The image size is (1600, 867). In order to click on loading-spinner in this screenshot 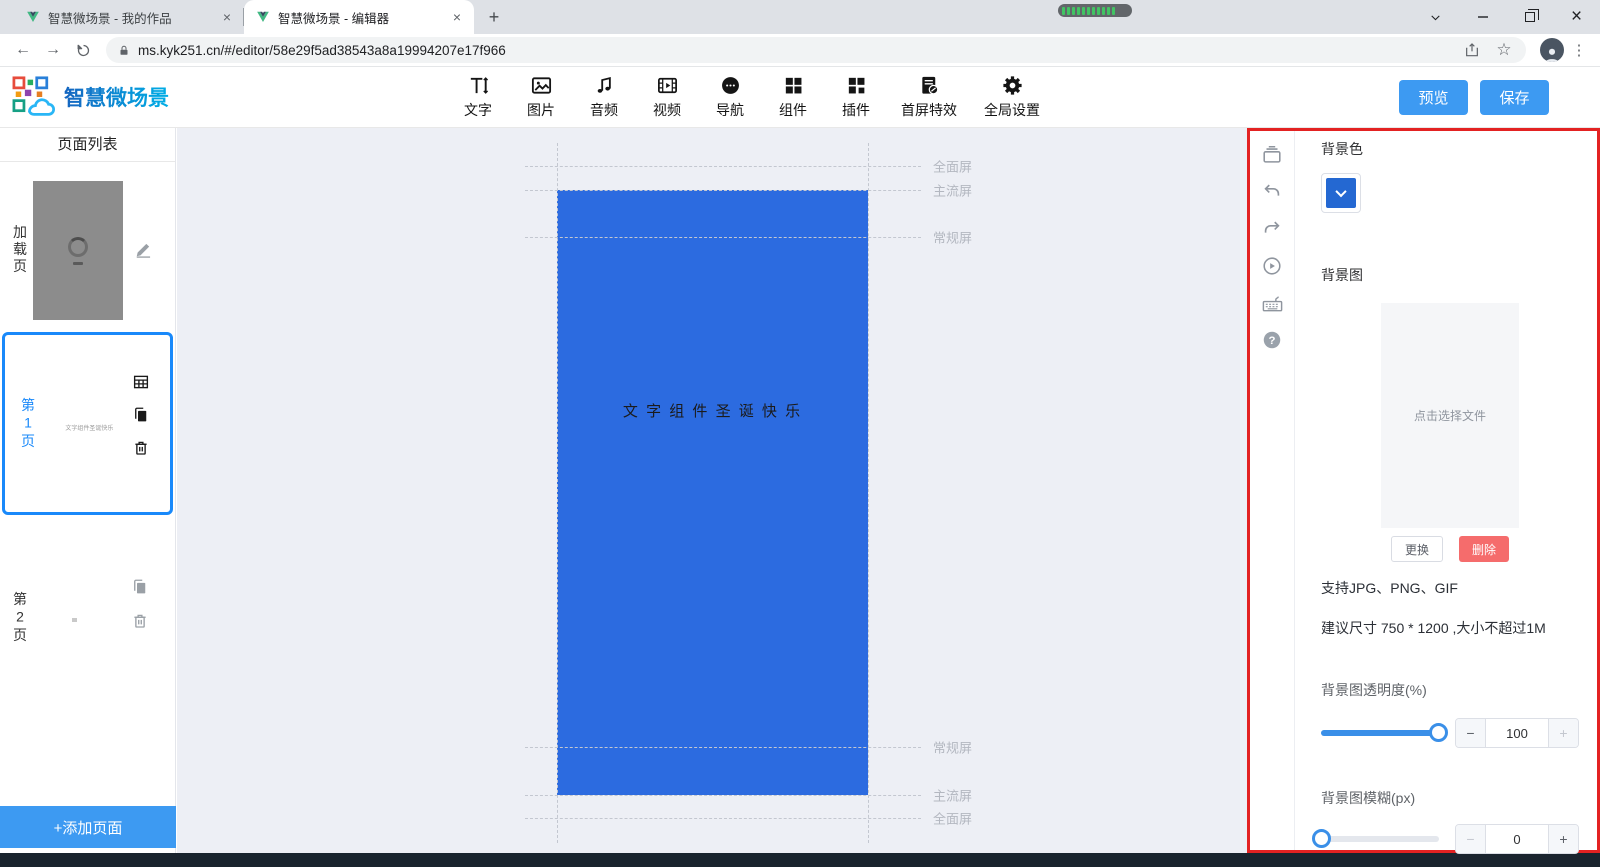, I will do `click(78, 246)`.